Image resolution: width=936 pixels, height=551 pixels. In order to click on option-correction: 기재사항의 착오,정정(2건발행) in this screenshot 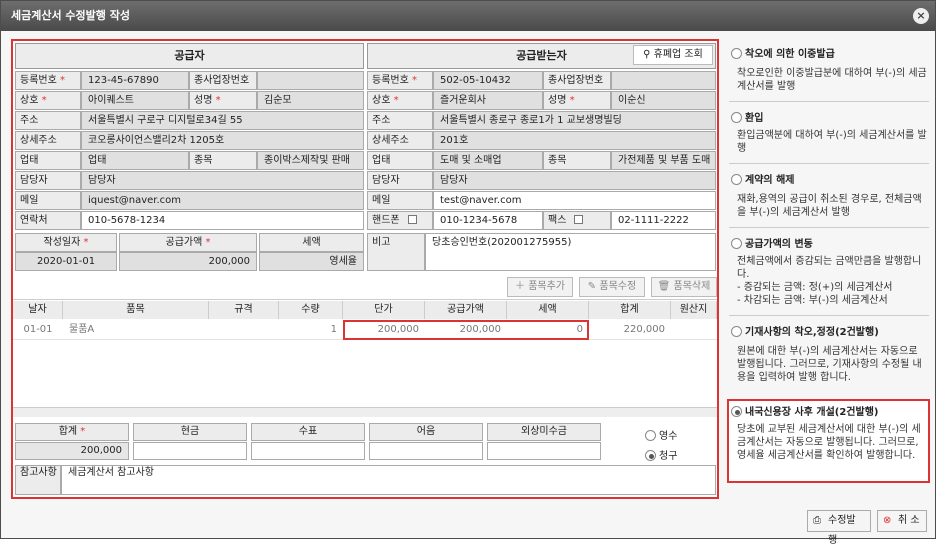, I will do `click(805, 330)`.